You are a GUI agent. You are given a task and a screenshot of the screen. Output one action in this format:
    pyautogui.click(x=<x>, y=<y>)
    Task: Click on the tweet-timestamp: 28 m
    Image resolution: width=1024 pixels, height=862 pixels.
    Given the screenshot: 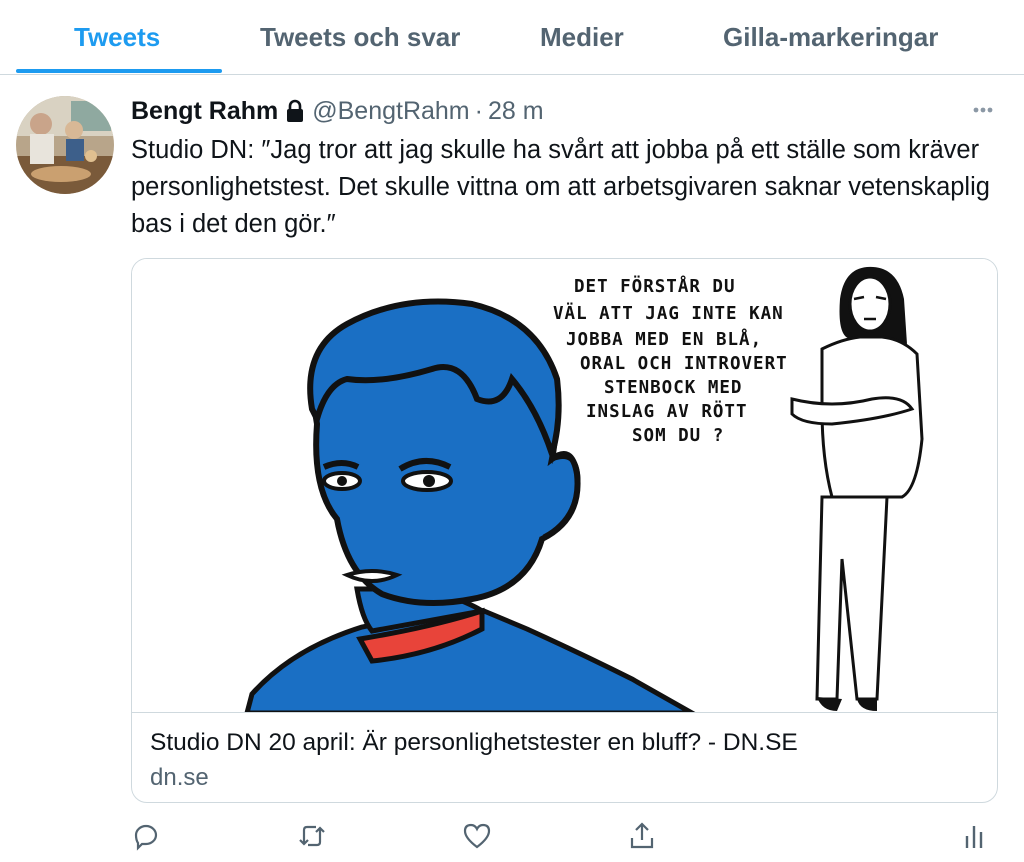 What is the action you would take?
    pyautogui.click(x=516, y=111)
    